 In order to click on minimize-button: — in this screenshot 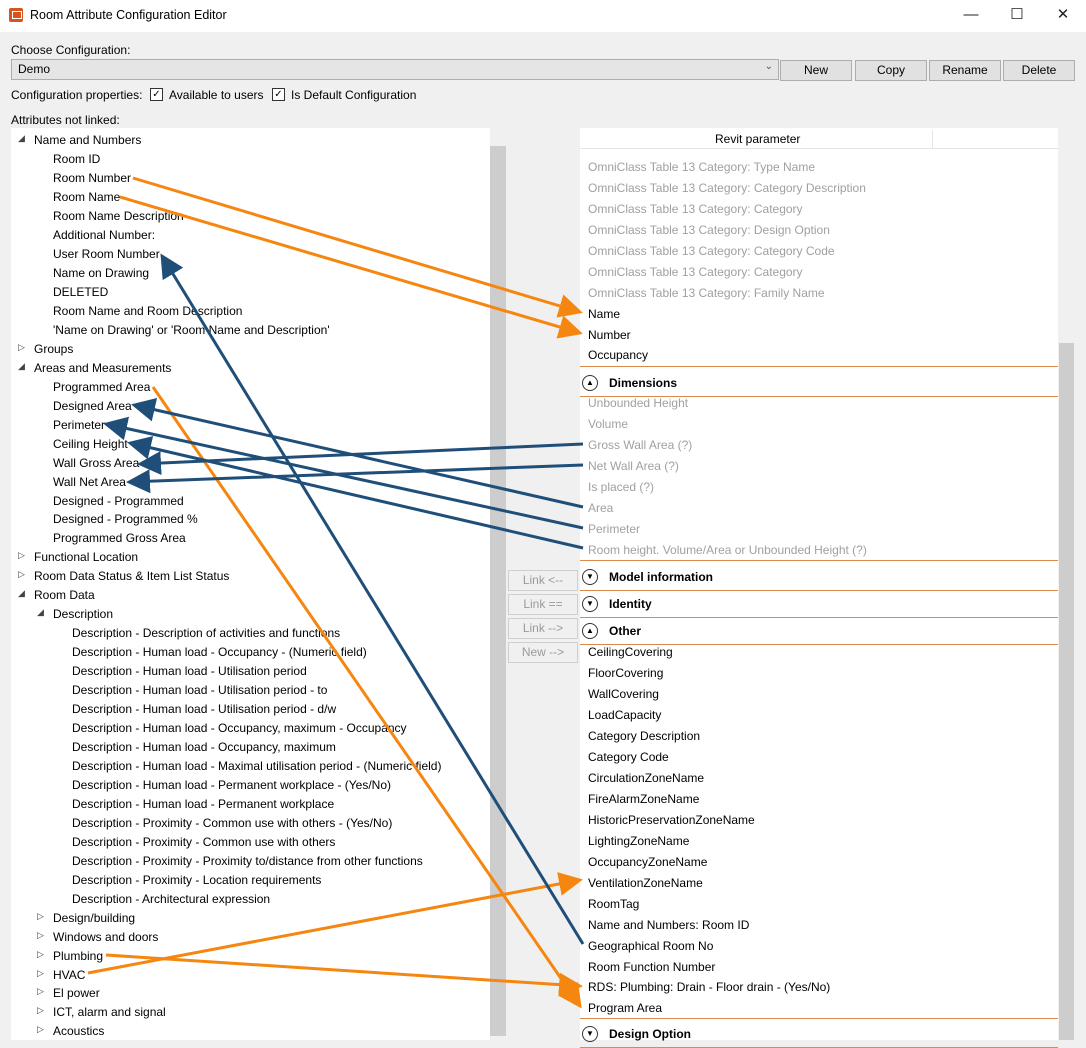, I will do `click(971, 16)`.